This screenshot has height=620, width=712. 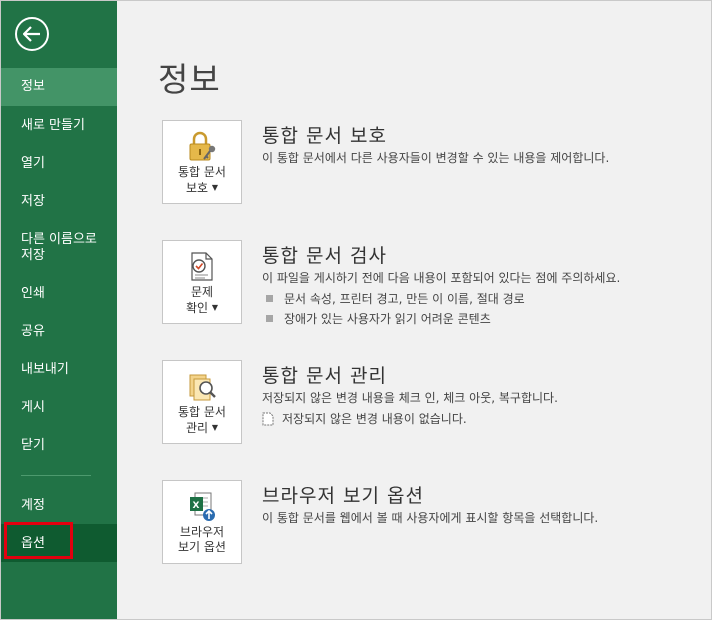 What do you see at coordinates (33, 86) in the screenshot?
I see `nav-info-label: 정보` at bounding box center [33, 86].